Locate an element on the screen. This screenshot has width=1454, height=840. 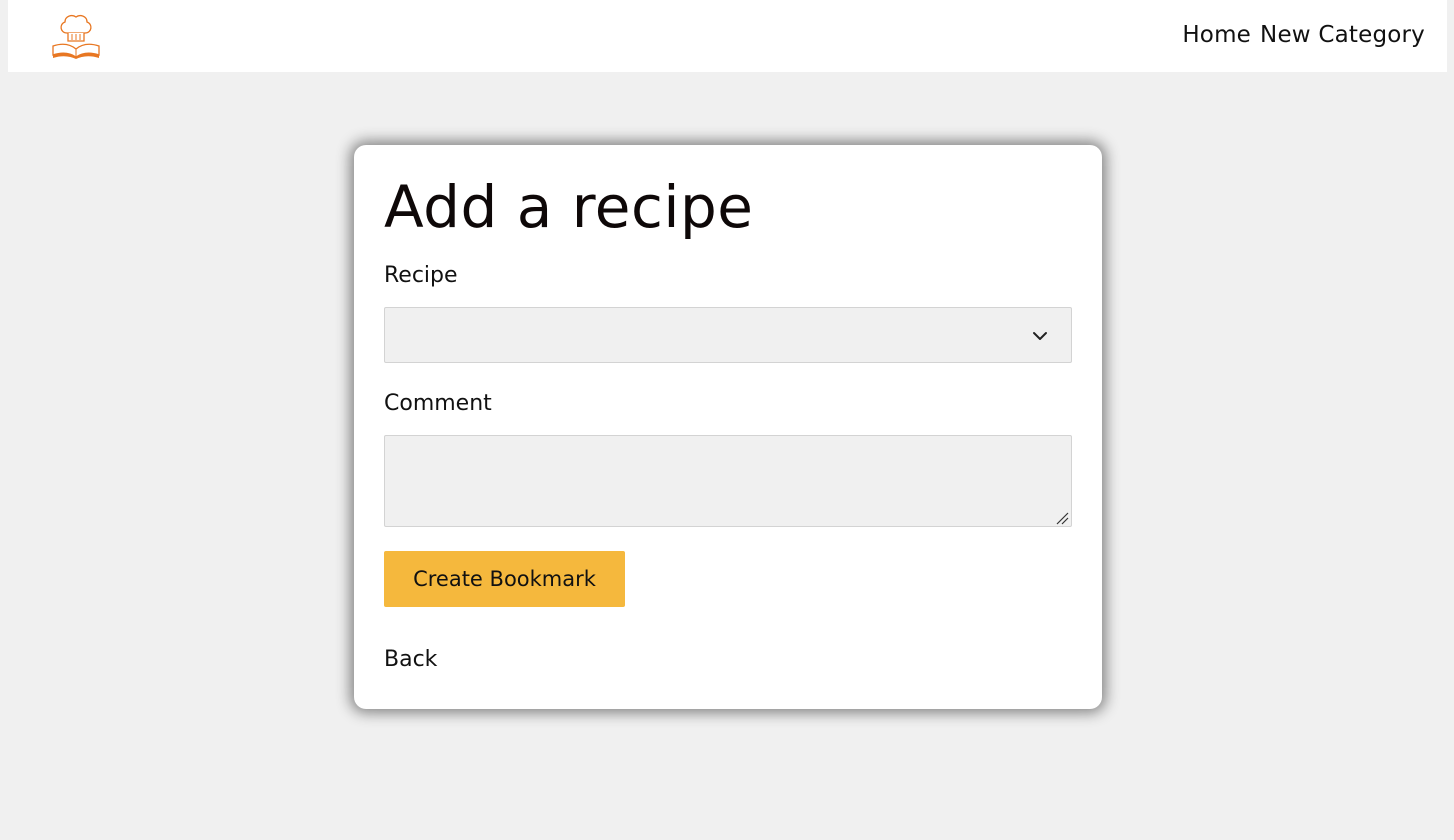
resize-handle-icon is located at coordinates (1062, 517).